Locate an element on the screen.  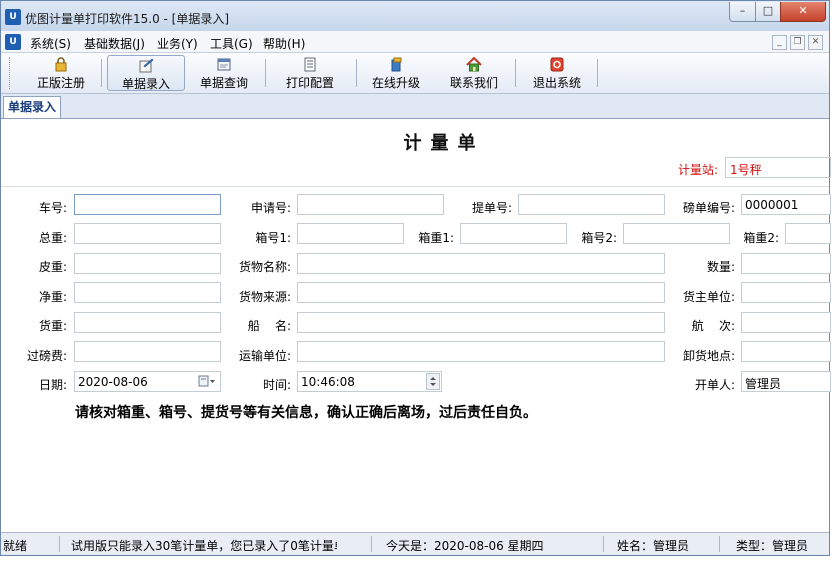
register-button: 正版注册 is located at coordinates (61, 73).